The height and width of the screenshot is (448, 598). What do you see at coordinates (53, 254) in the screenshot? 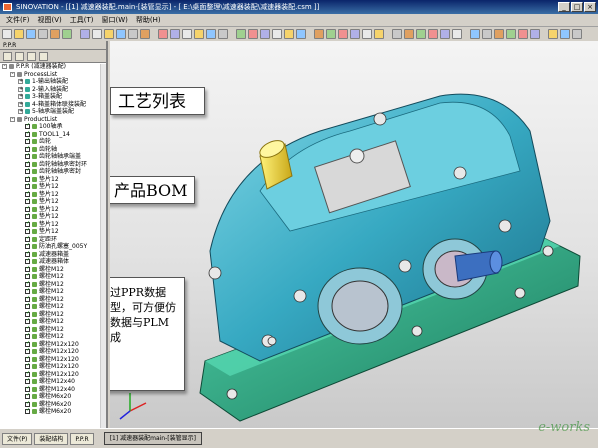
I see `tree-product-item: 减速器箱盖` at bounding box center [53, 254].